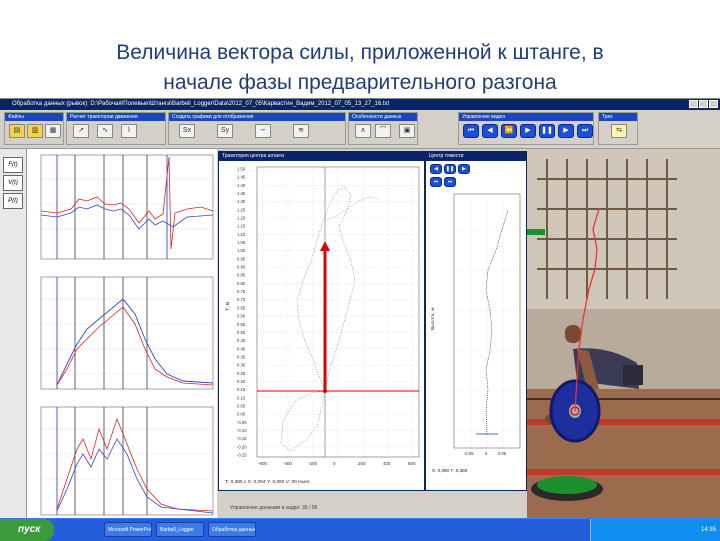  Describe the element at coordinates (263, 463) in the screenshot. I see `trajectory-xtick: -600` at that location.